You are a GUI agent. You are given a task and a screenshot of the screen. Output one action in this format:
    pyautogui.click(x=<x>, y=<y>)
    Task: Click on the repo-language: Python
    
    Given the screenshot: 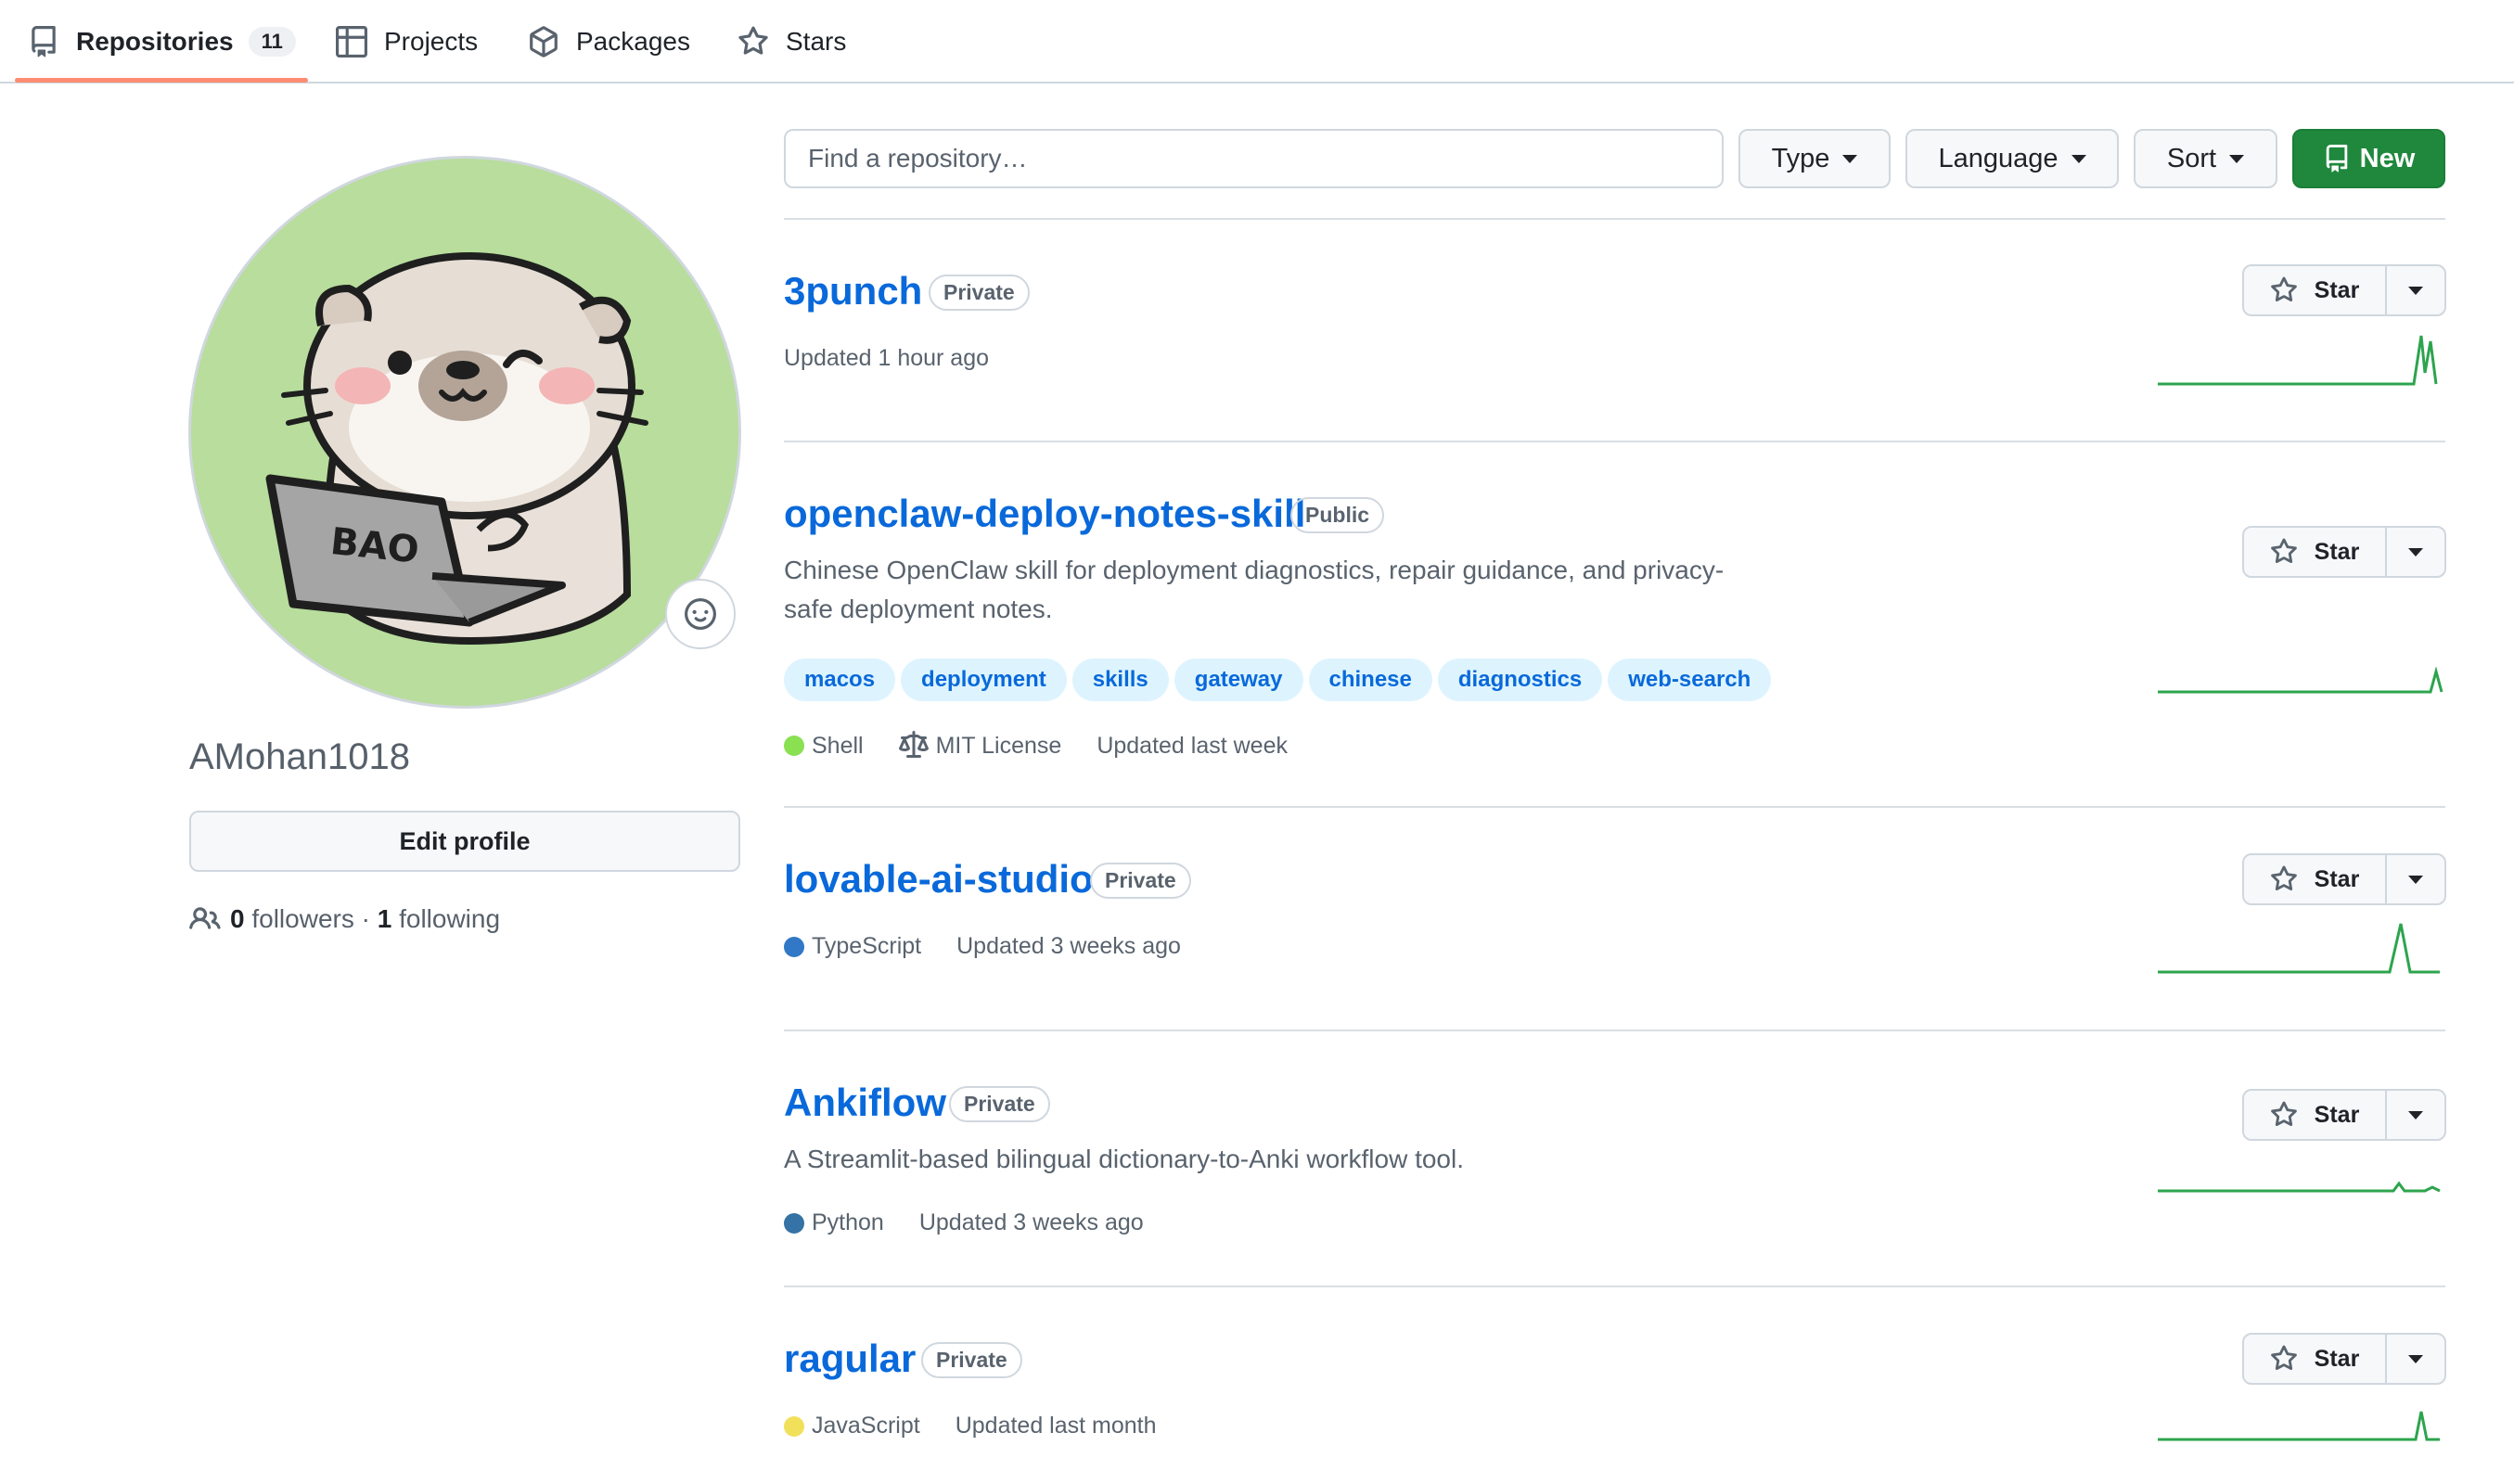 What is the action you would take?
    pyautogui.click(x=848, y=1222)
    